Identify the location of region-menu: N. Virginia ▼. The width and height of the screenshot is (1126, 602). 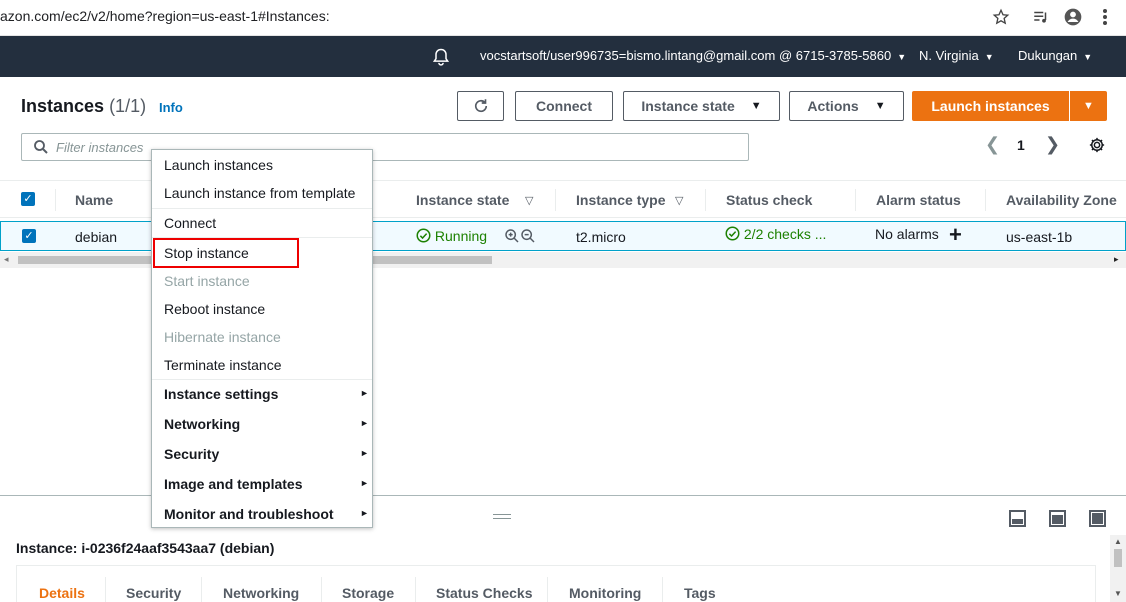
(956, 55).